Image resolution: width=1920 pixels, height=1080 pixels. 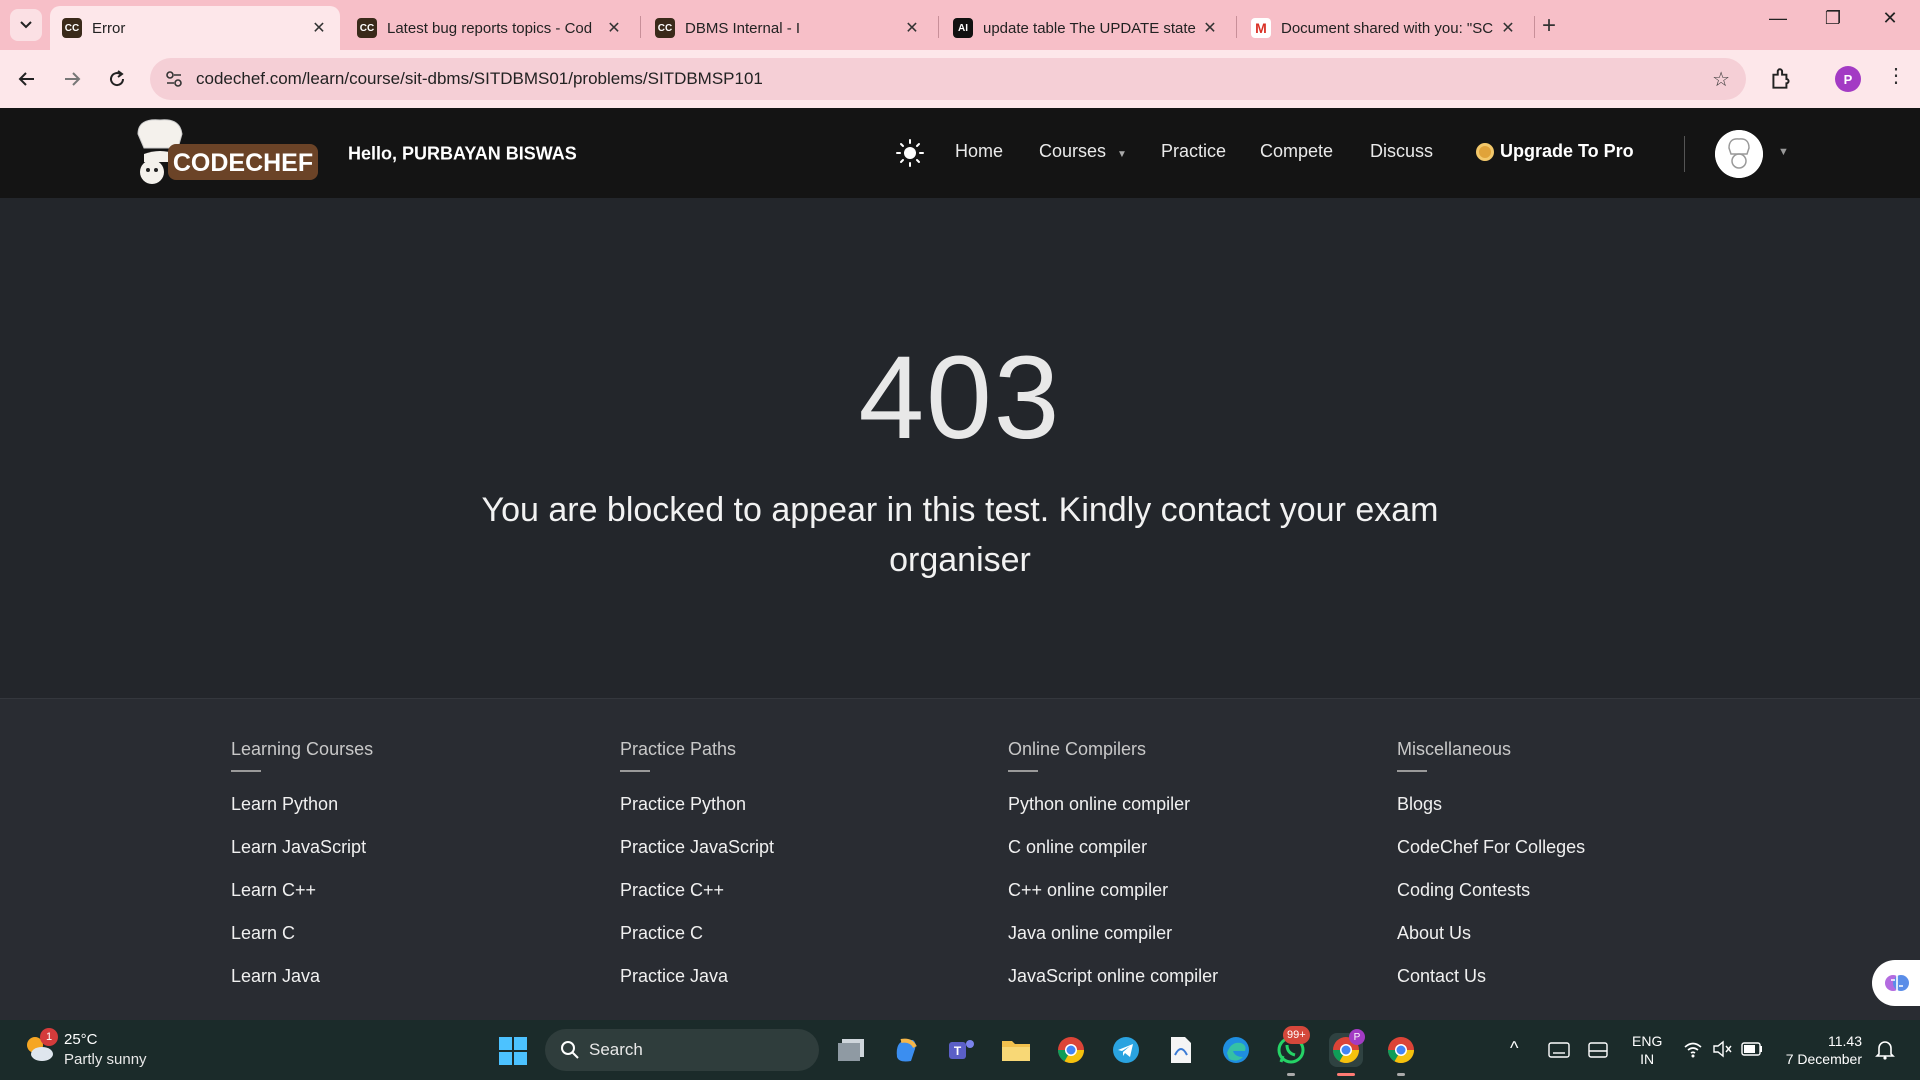 I want to click on footer-link: Coding Contests, so click(x=1491, y=901).